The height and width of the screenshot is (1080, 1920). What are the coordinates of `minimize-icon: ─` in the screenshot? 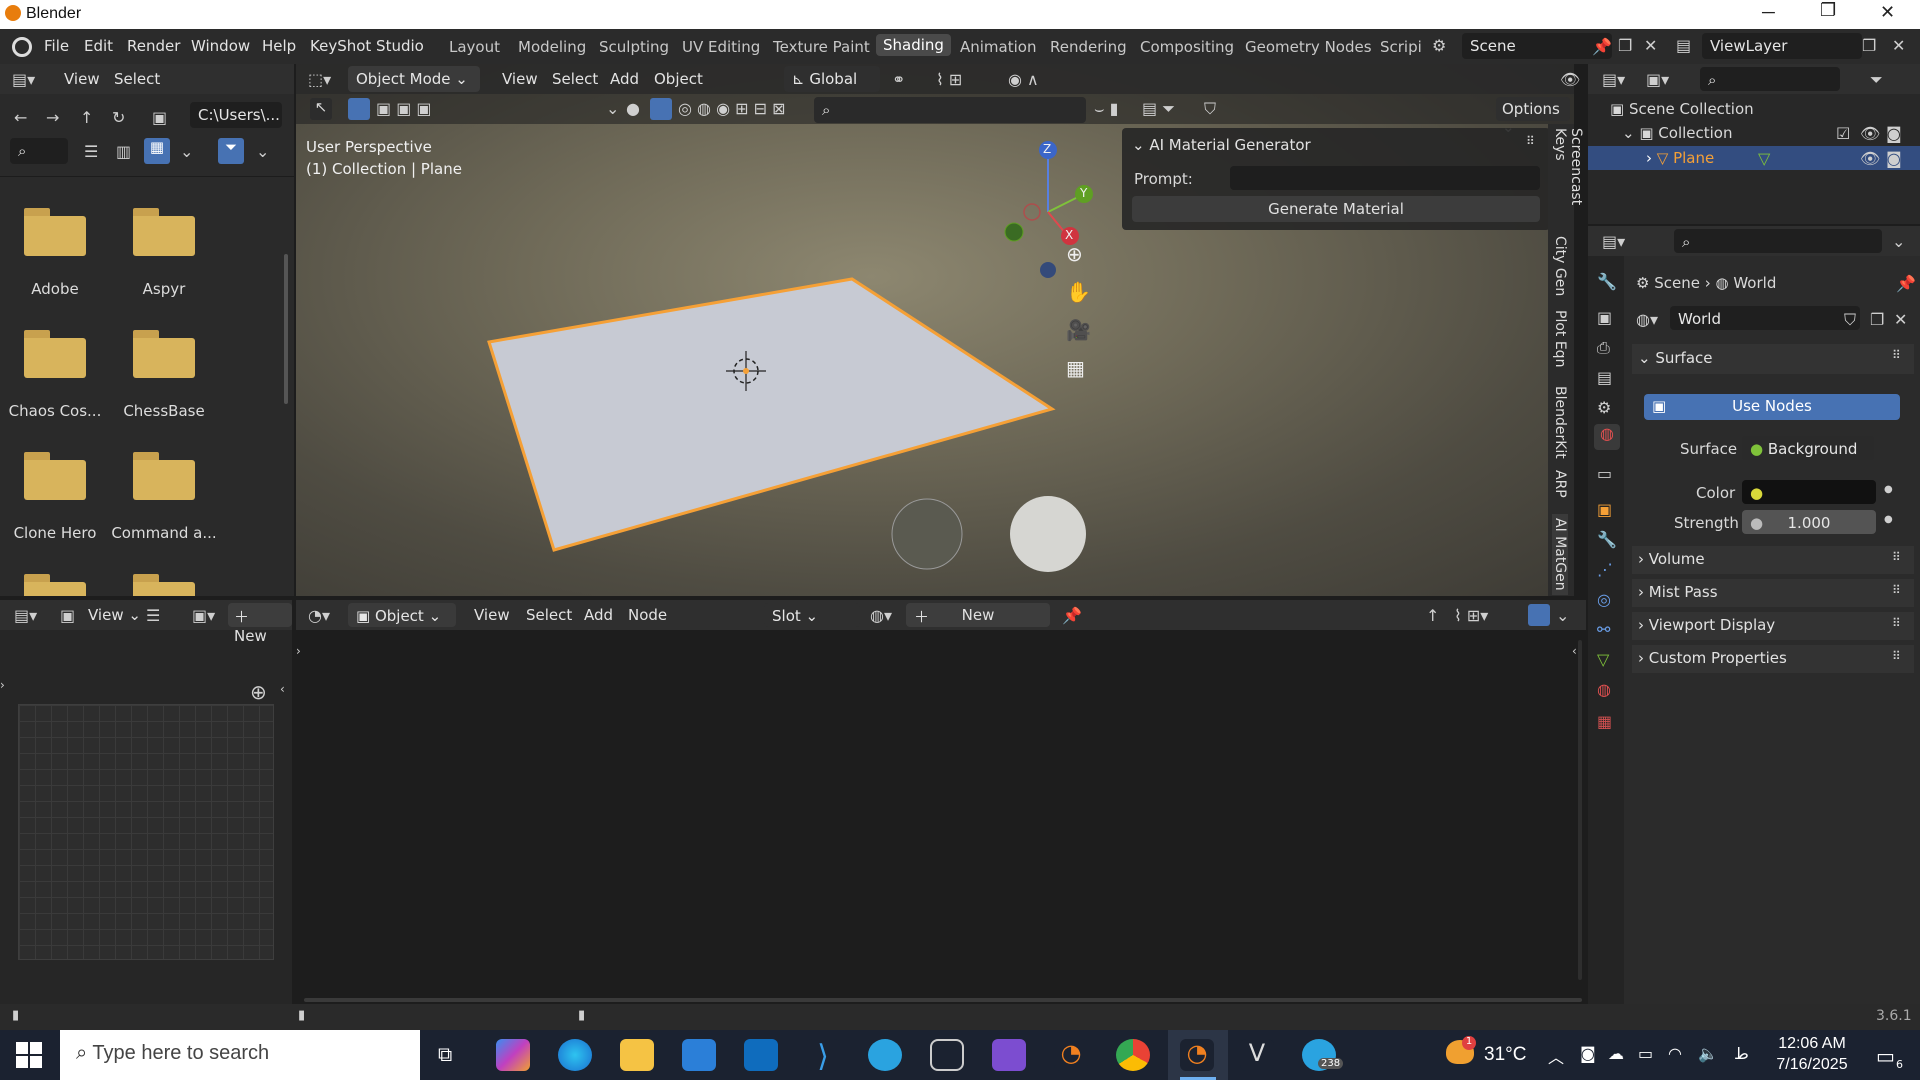 It's located at (1768, 12).